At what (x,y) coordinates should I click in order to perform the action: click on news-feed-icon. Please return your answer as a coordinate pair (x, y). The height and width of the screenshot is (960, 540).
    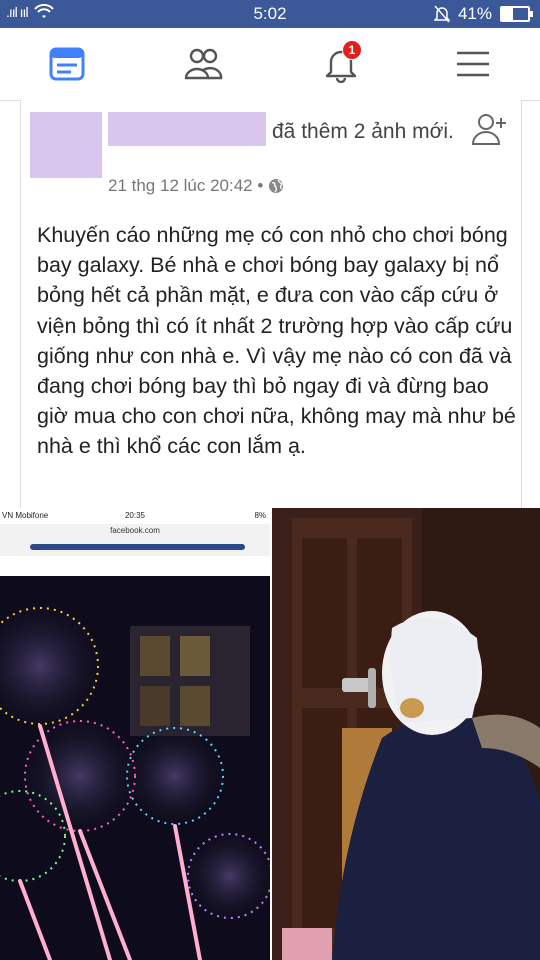
    Looking at the image, I should click on (67, 64).